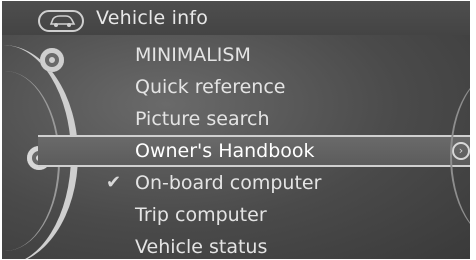 This screenshot has height=260, width=476. I want to click on menu-item-label: MINIMALISM, so click(193, 55).